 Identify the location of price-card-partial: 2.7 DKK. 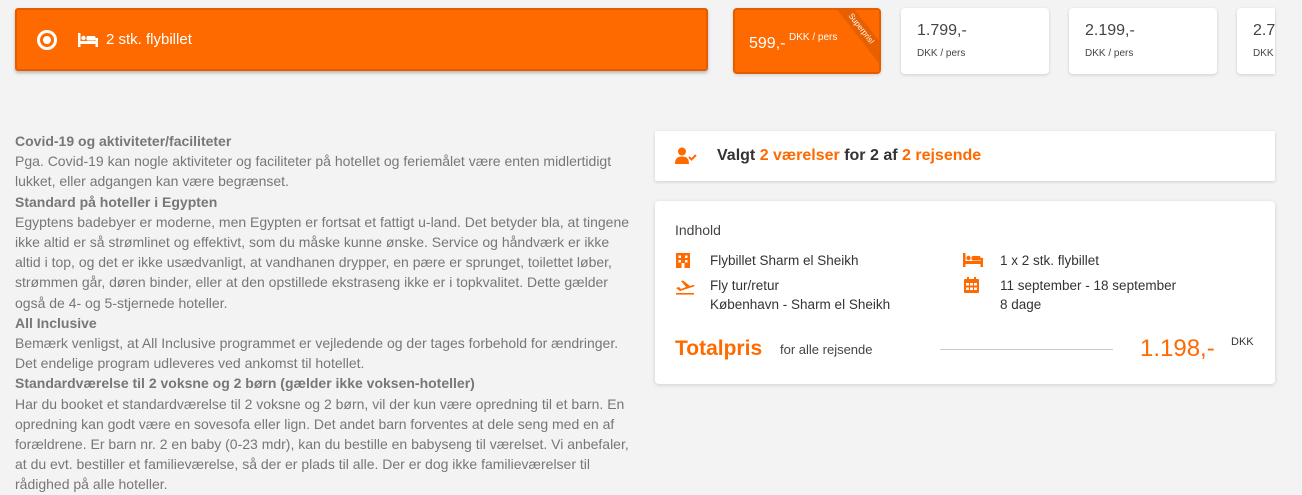
(1256, 41).